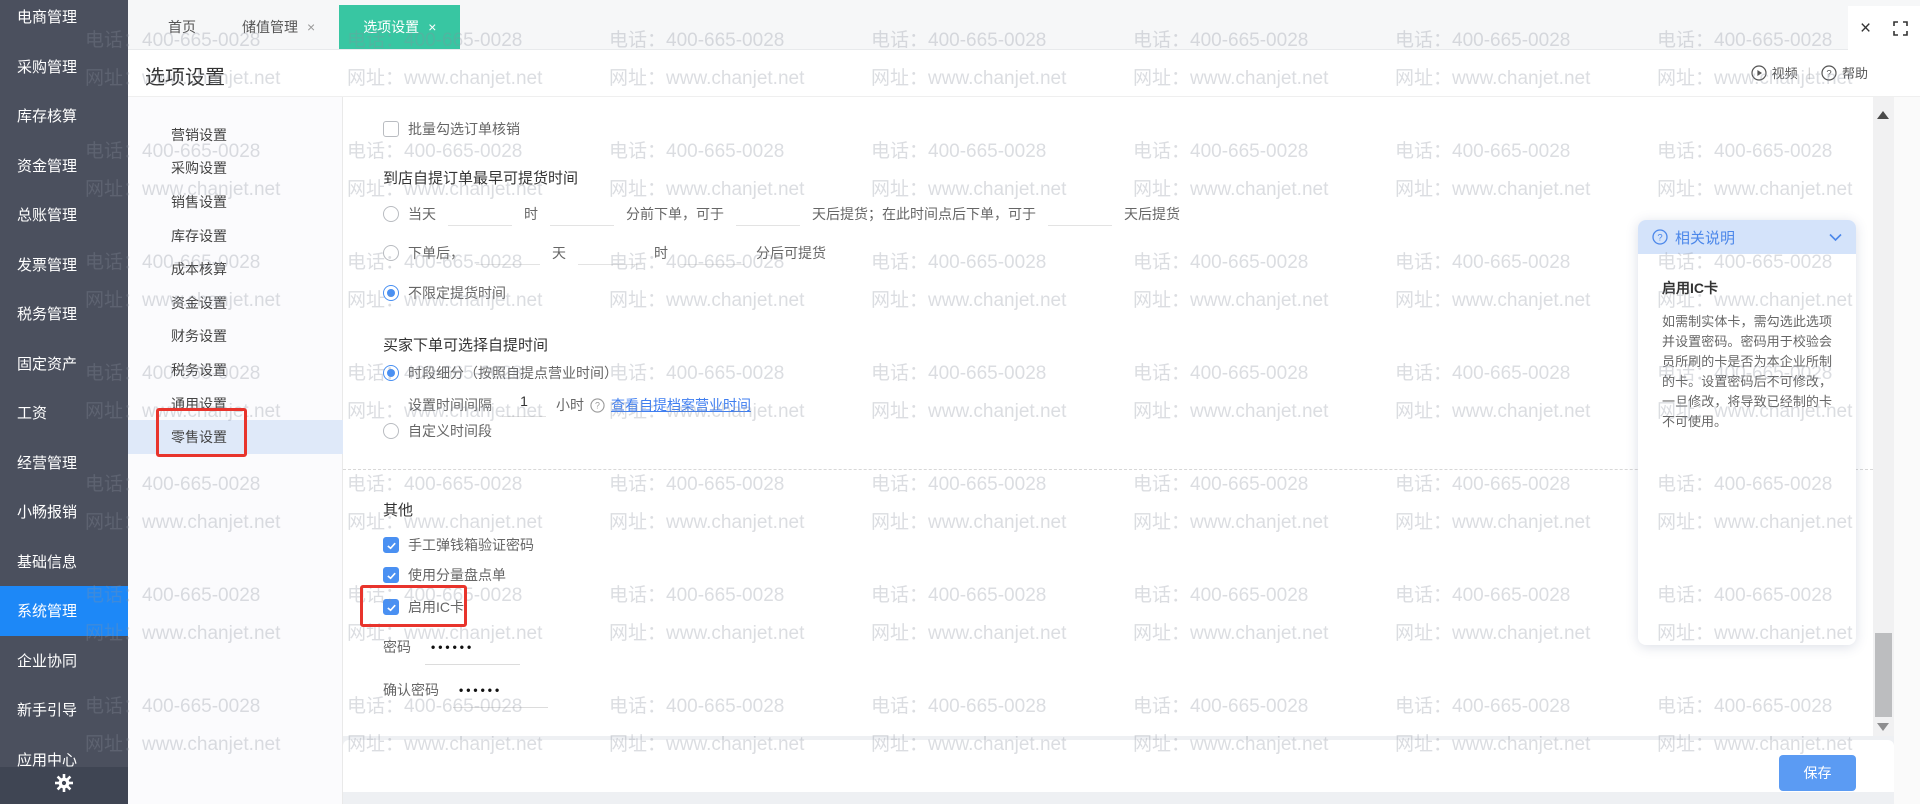 The width and height of the screenshot is (1920, 804). What do you see at coordinates (1883, 675) in the screenshot?
I see `scrollbar-thumb` at bounding box center [1883, 675].